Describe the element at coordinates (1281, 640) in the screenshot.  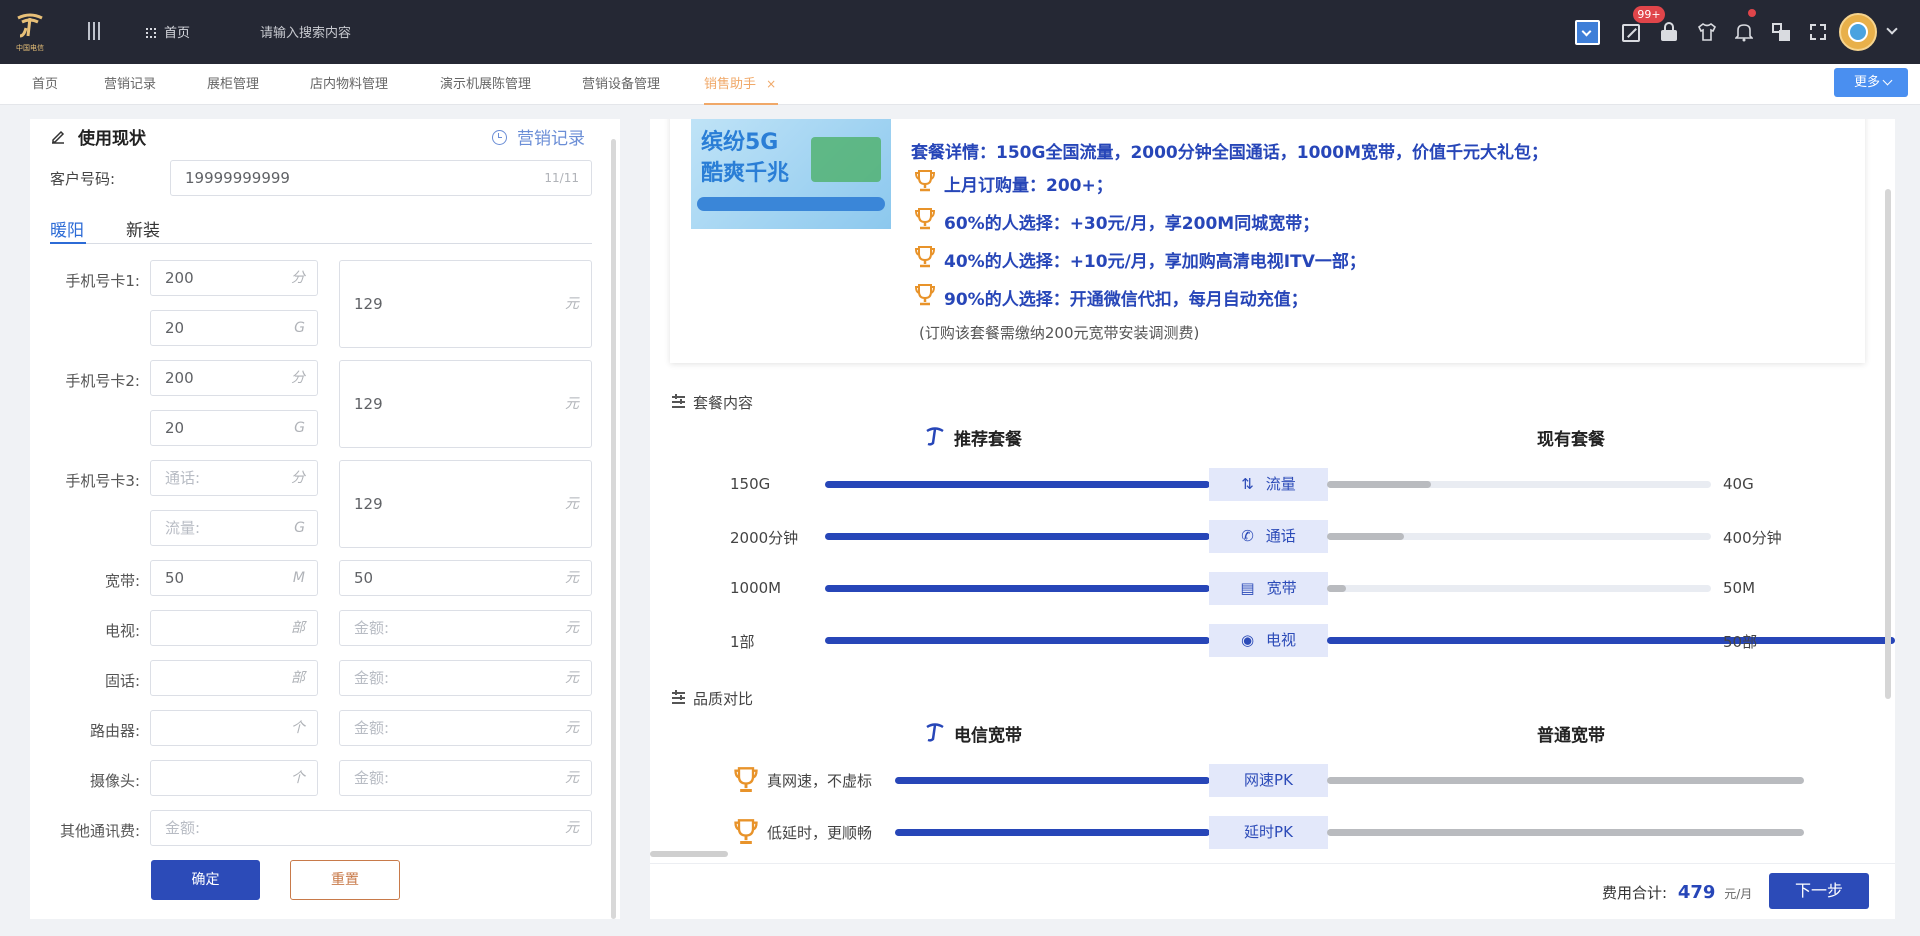
I see `category-label: 电视` at that location.